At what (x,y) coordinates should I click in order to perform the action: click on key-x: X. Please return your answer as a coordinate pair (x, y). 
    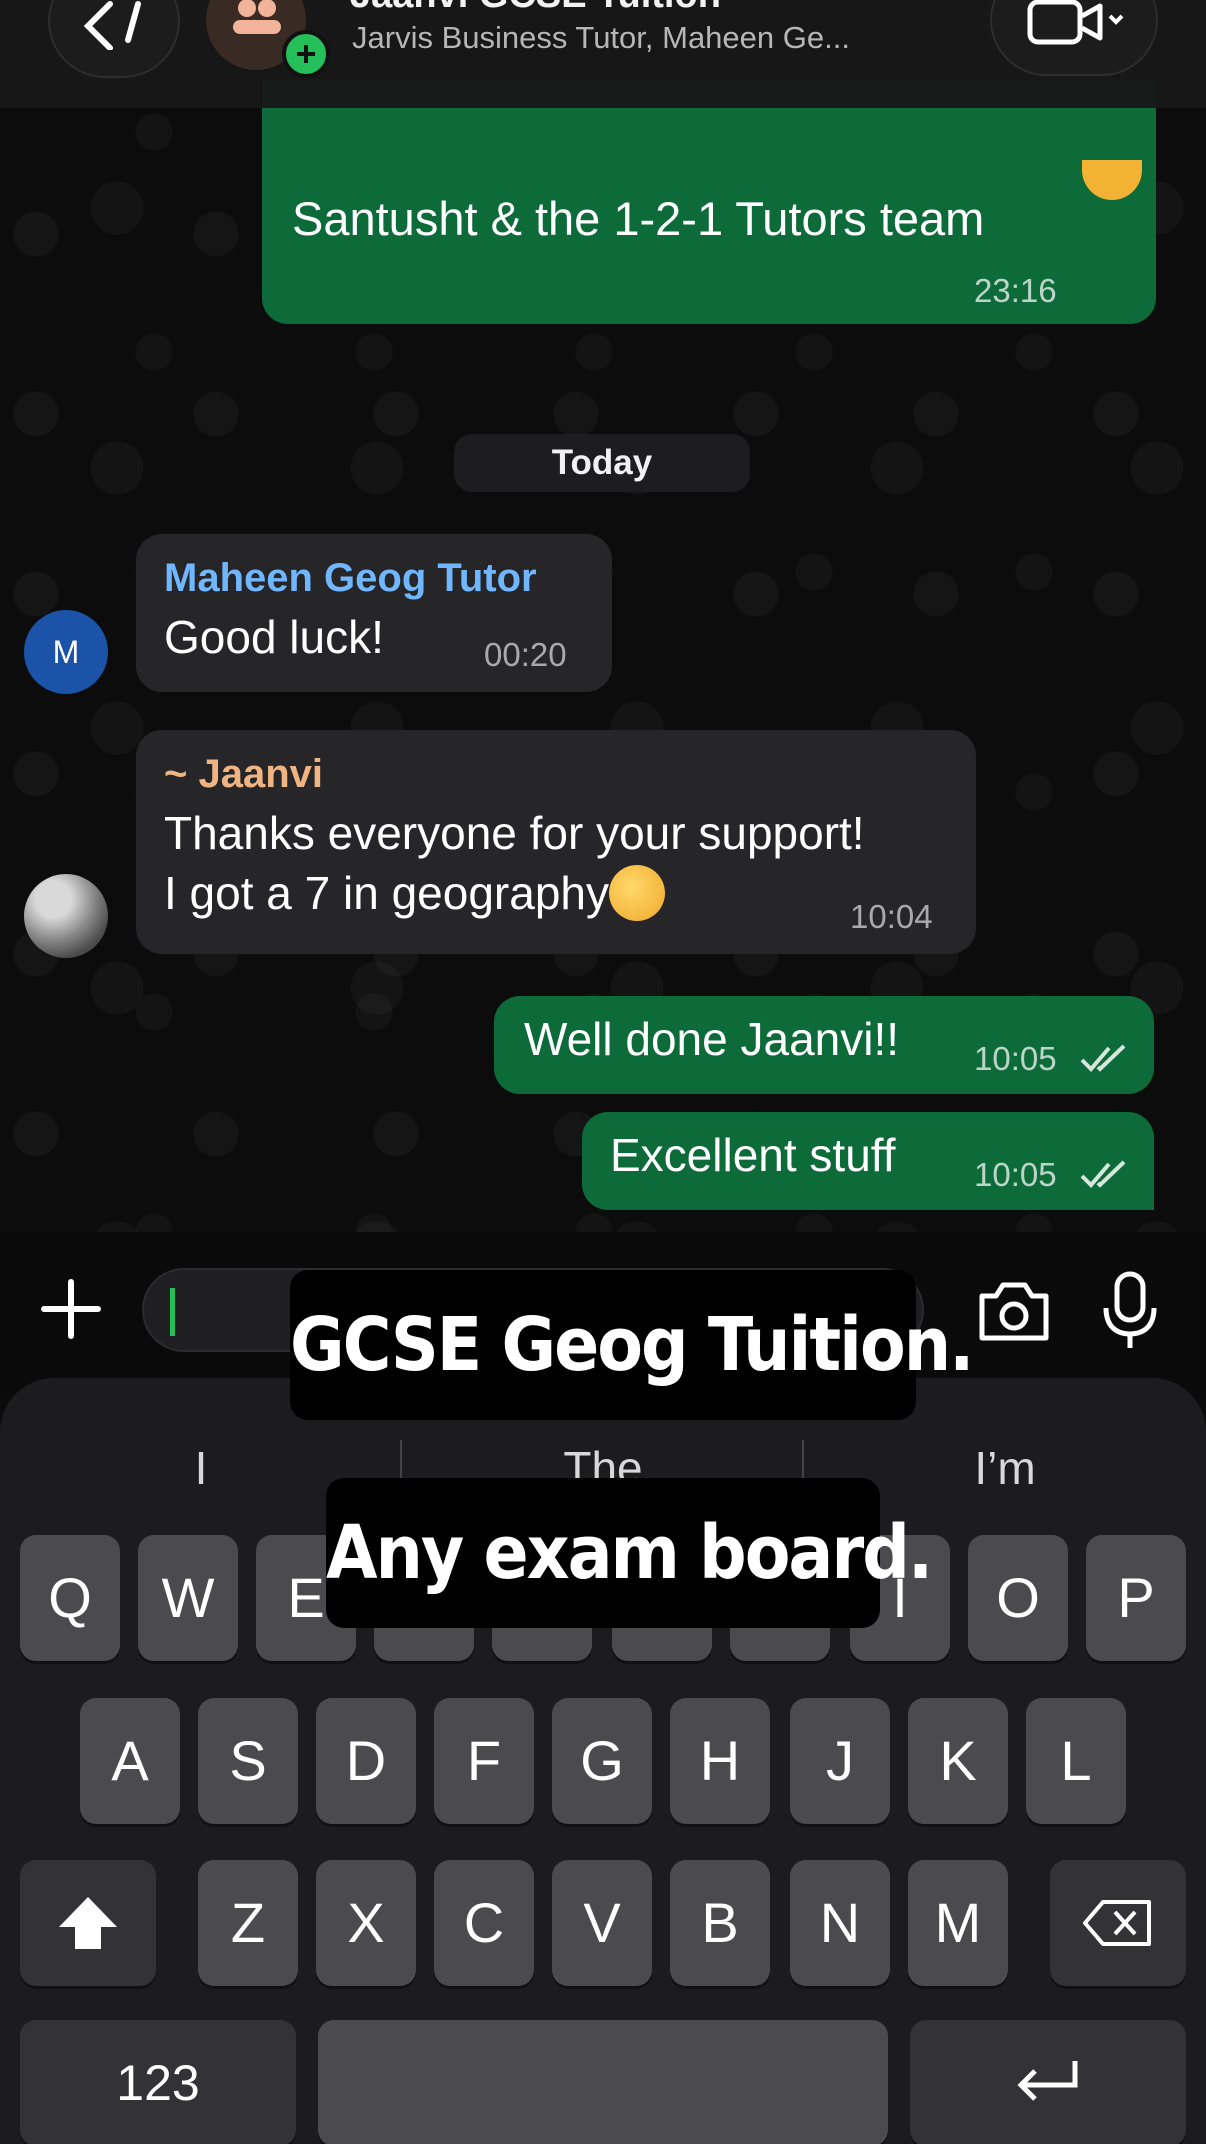
    Looking at the image, I should click on (366, 1923).